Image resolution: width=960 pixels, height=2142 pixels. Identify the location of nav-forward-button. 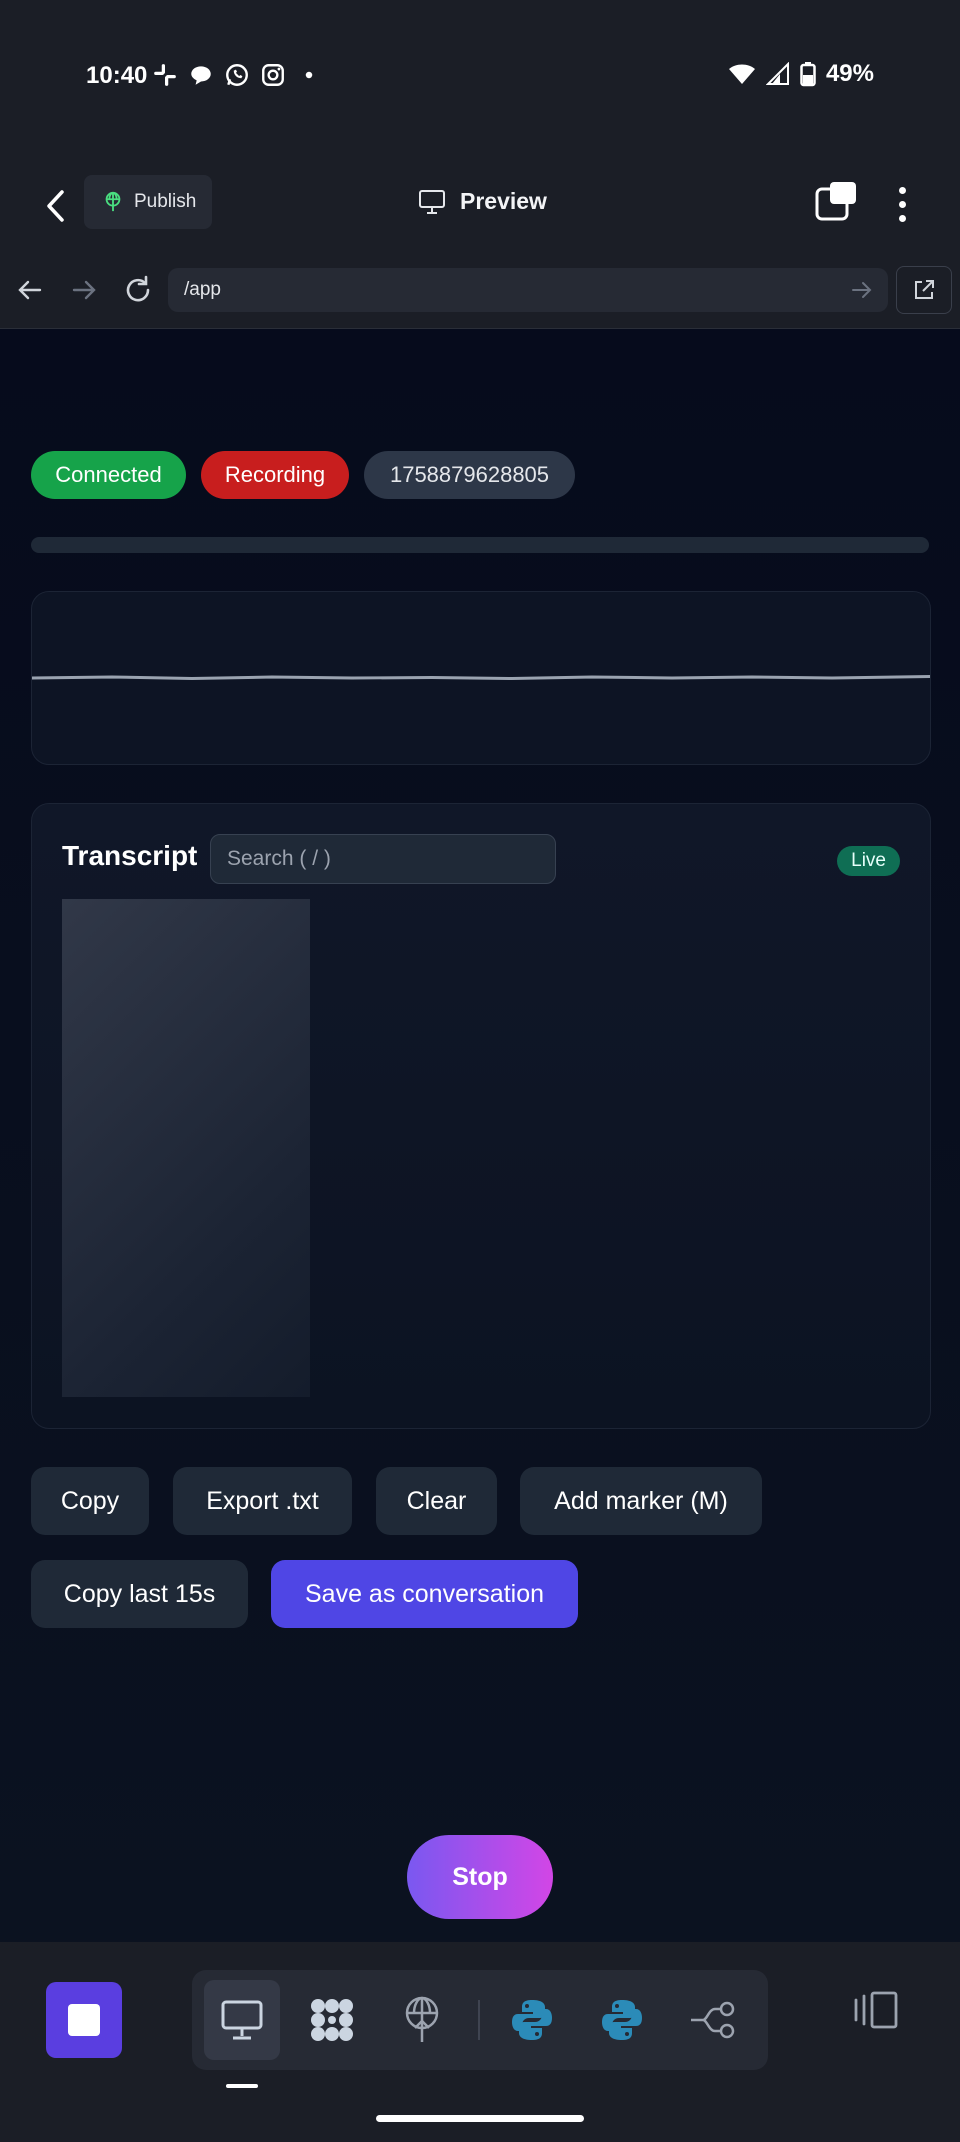
(84, 290).